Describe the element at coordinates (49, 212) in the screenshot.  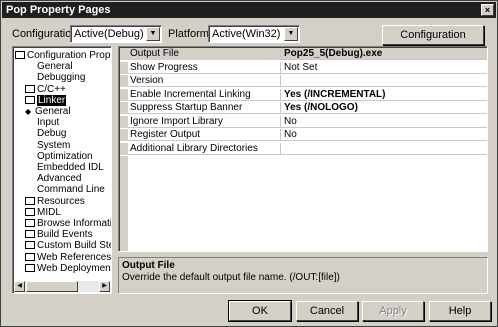
I see `tree-item-label: MIDL` at that location.